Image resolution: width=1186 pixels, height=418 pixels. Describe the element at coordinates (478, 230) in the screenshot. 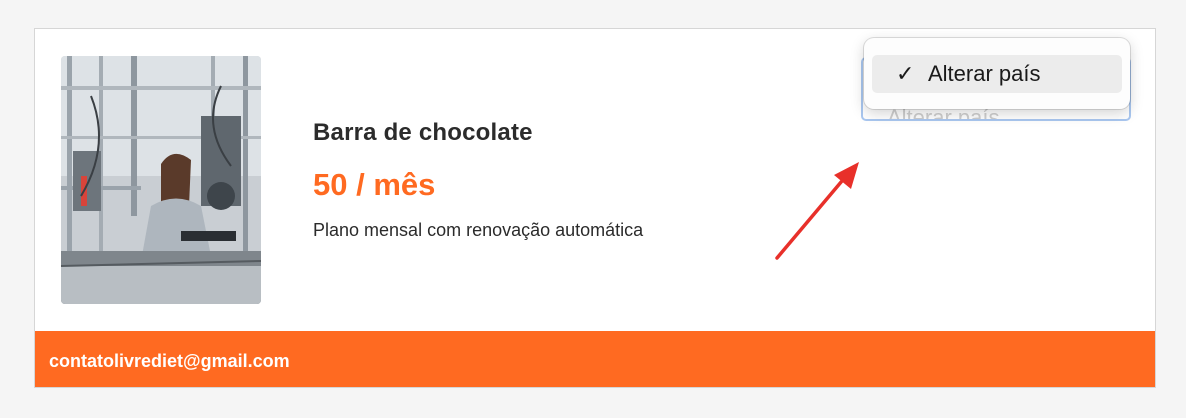

I see `product-description: Plano mensal com renovação automática` at that location.